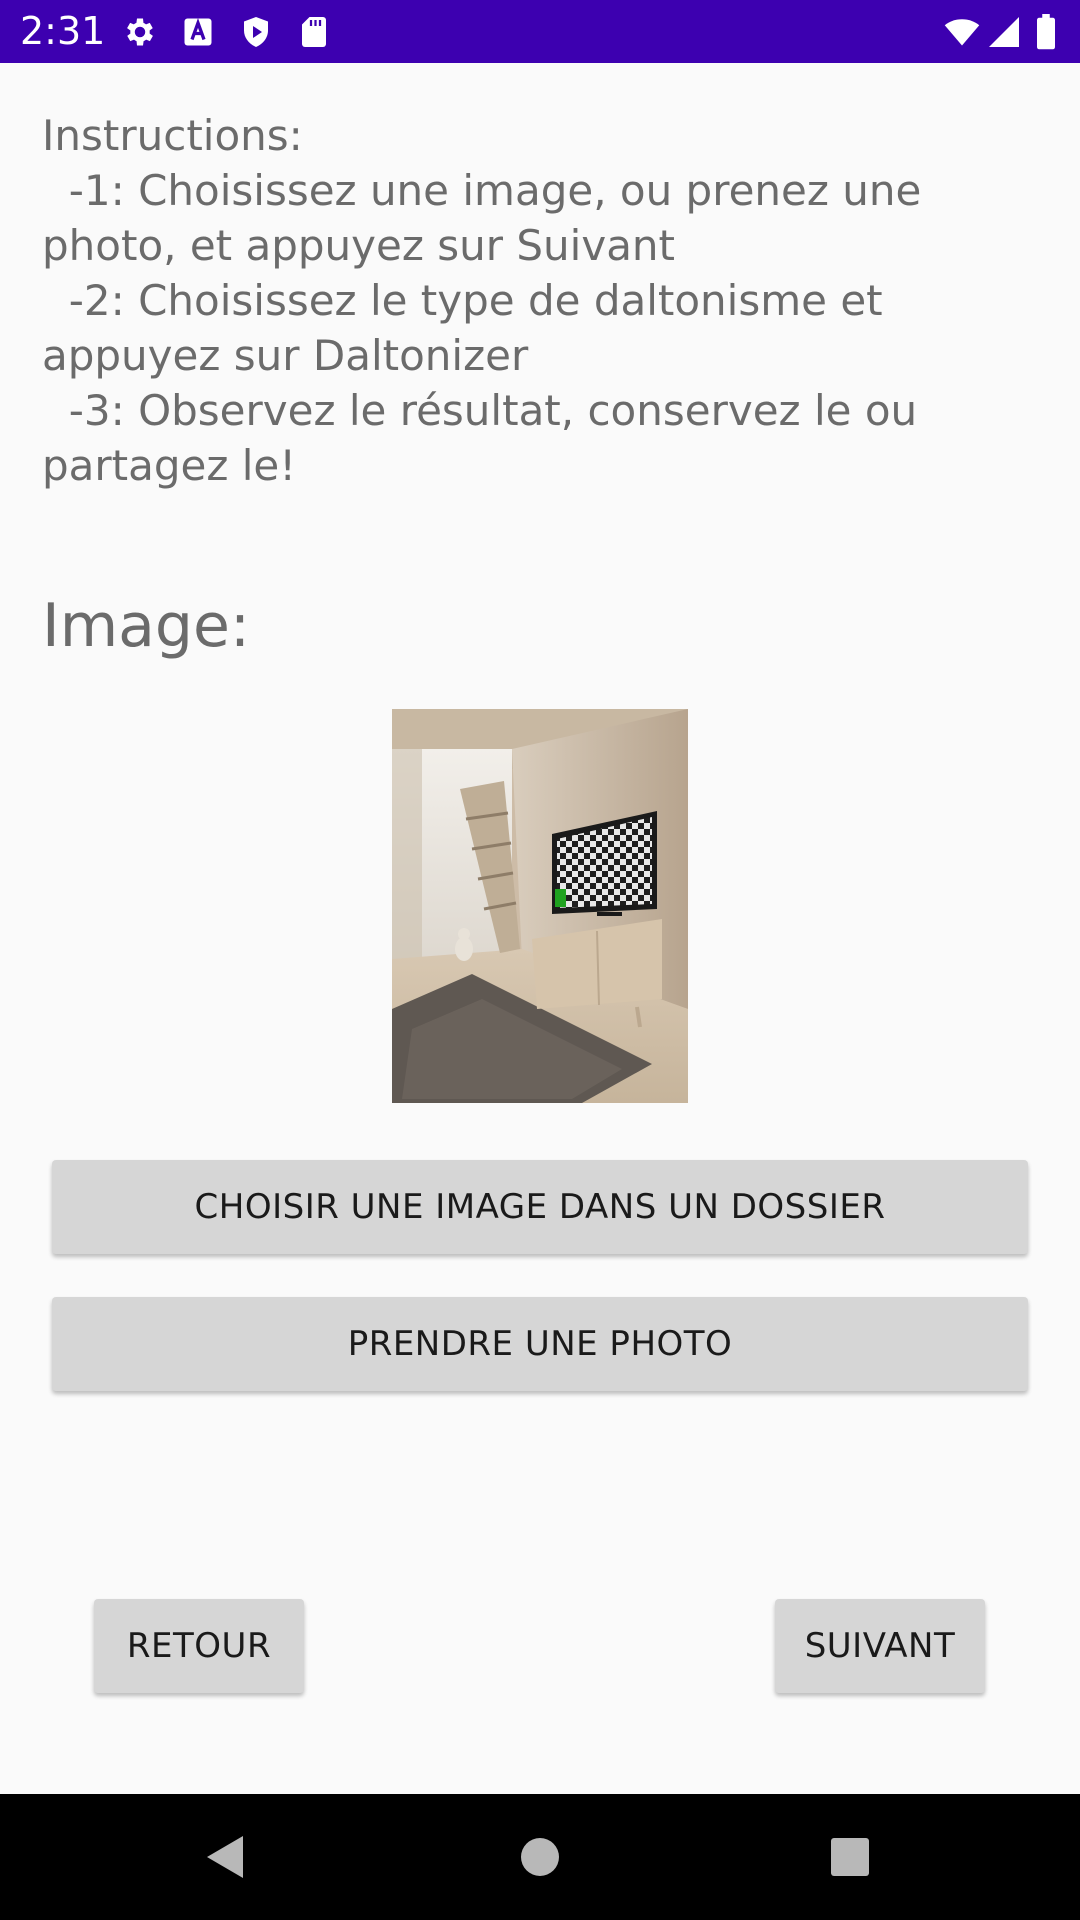 The height and width of the screenshot is (1920, 1080). I want to click on back-triangle-icon, so click(226, 1857).